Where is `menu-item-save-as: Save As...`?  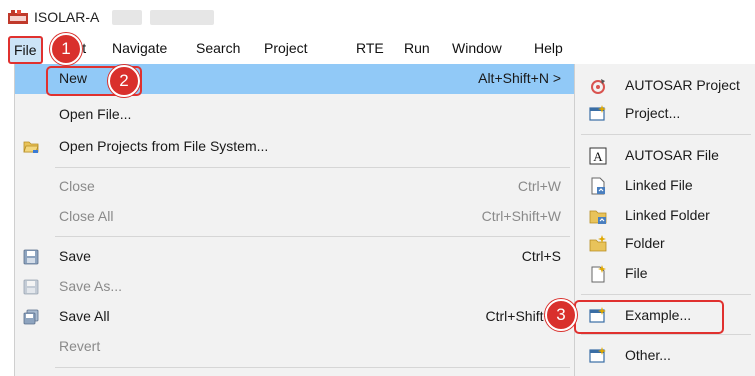 menu-item-save-as: Save As... is located at coordinates (295, 287).